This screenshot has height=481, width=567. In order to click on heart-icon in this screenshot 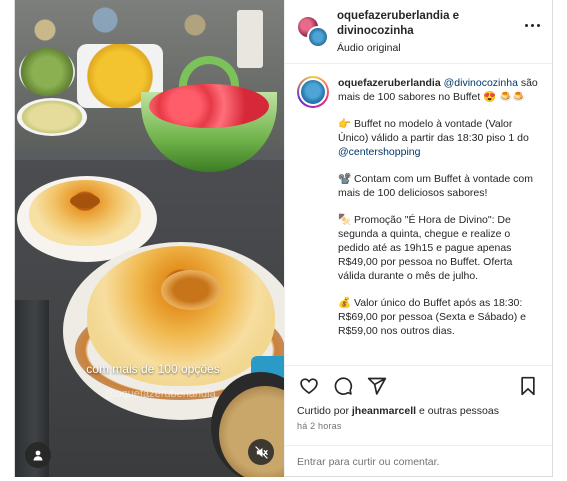, I will do `click(309, 385)`.